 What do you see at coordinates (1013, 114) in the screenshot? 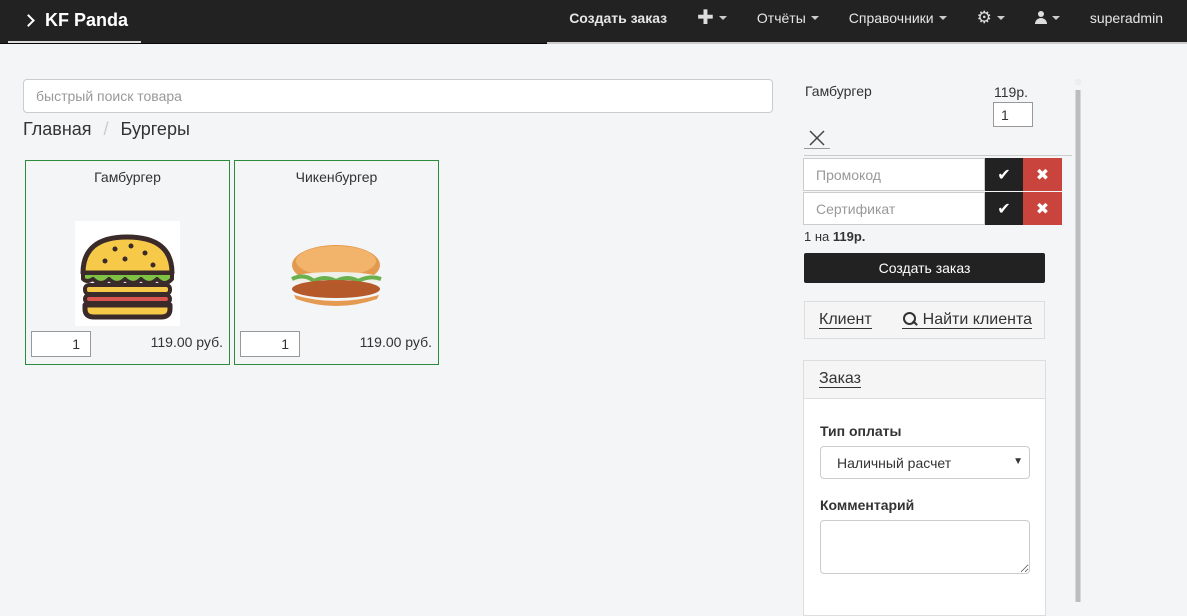
I see `cart-item-qty-input` at bounding box center [1013, 114].